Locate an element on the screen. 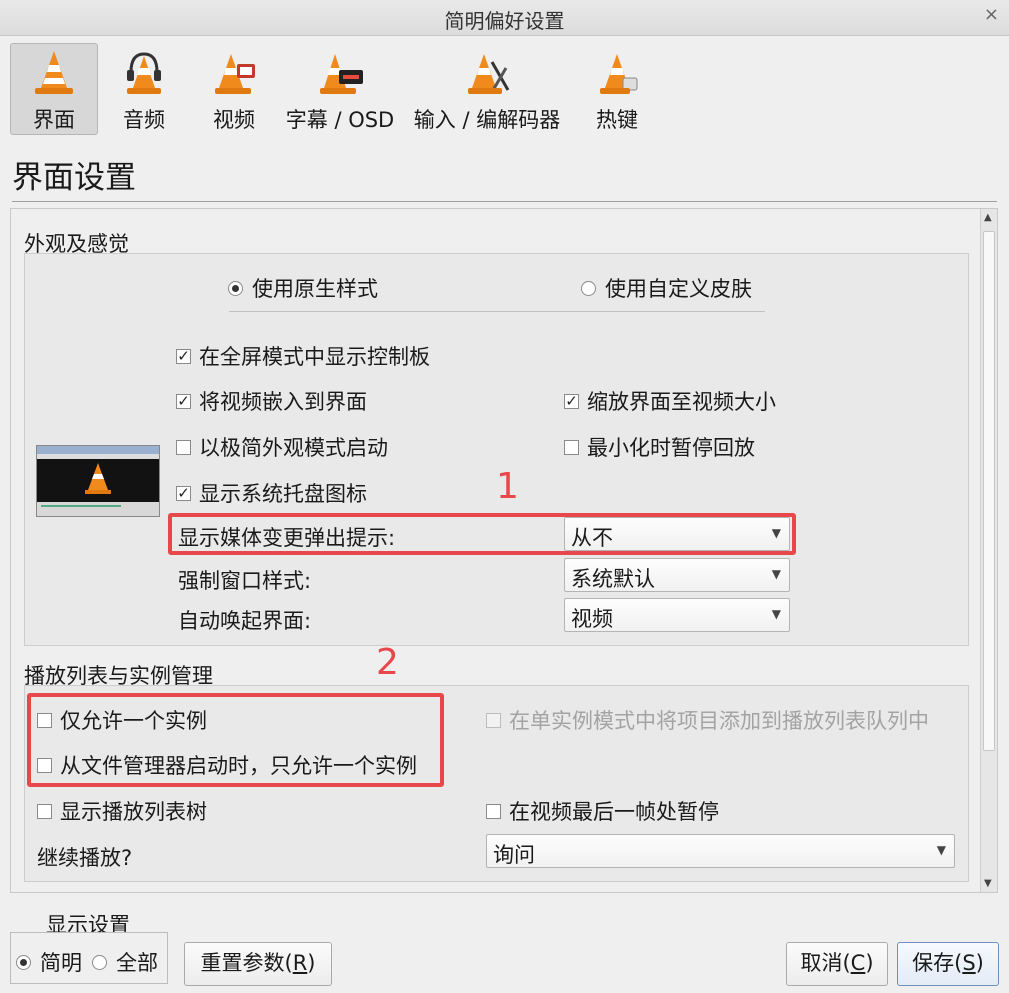 The height and width of the screenshot is (993, 1009). scroll-up-icon: ▲ is located at coordinates (988, 217).